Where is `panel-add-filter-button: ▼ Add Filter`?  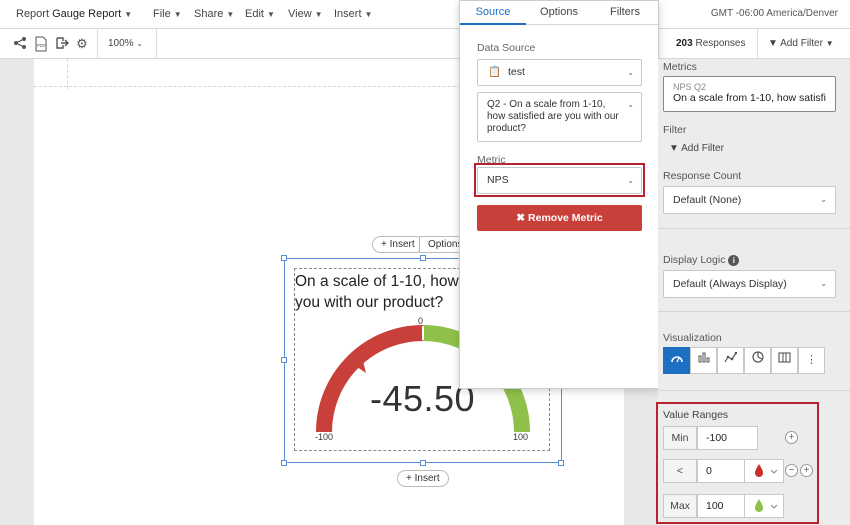 panel-add-filter-button: ▼ Add Filter is located at coordinates (696, 148).